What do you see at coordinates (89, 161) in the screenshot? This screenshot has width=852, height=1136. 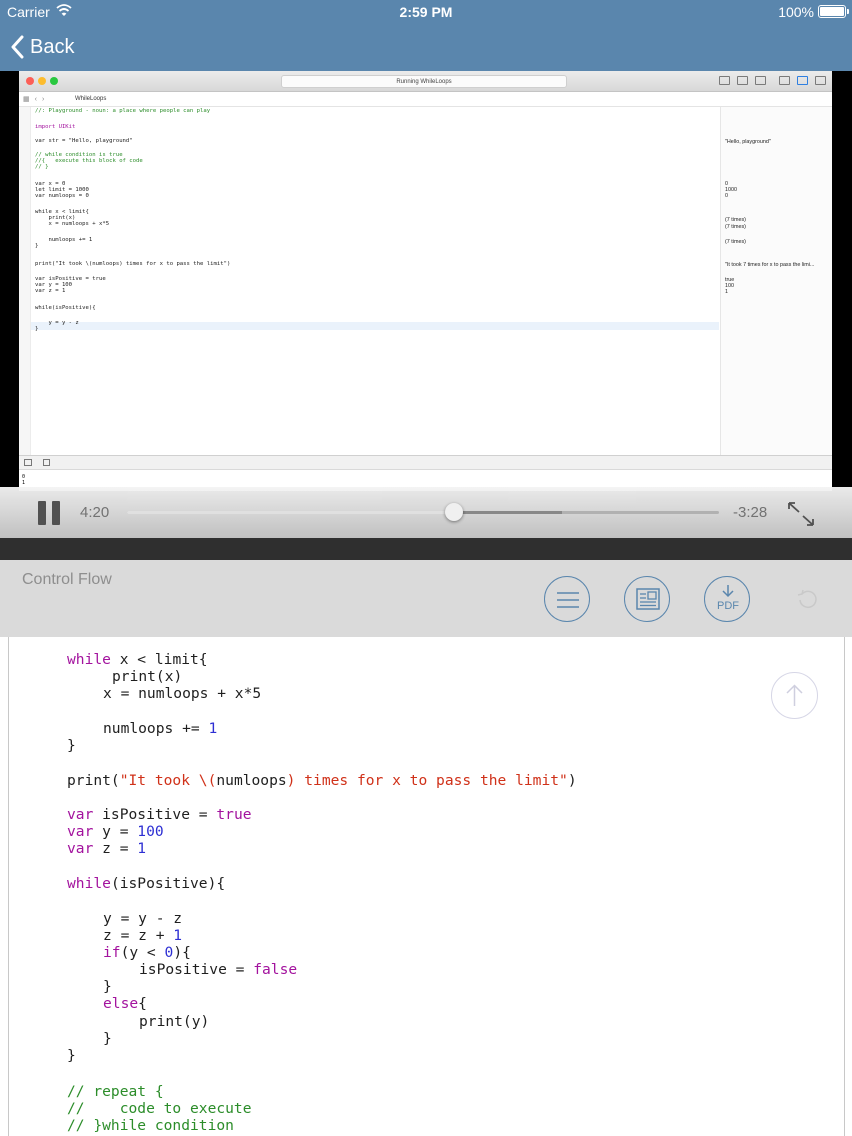 I see `code-line: //{ execute this block of code` at bounding box center [89, 161].